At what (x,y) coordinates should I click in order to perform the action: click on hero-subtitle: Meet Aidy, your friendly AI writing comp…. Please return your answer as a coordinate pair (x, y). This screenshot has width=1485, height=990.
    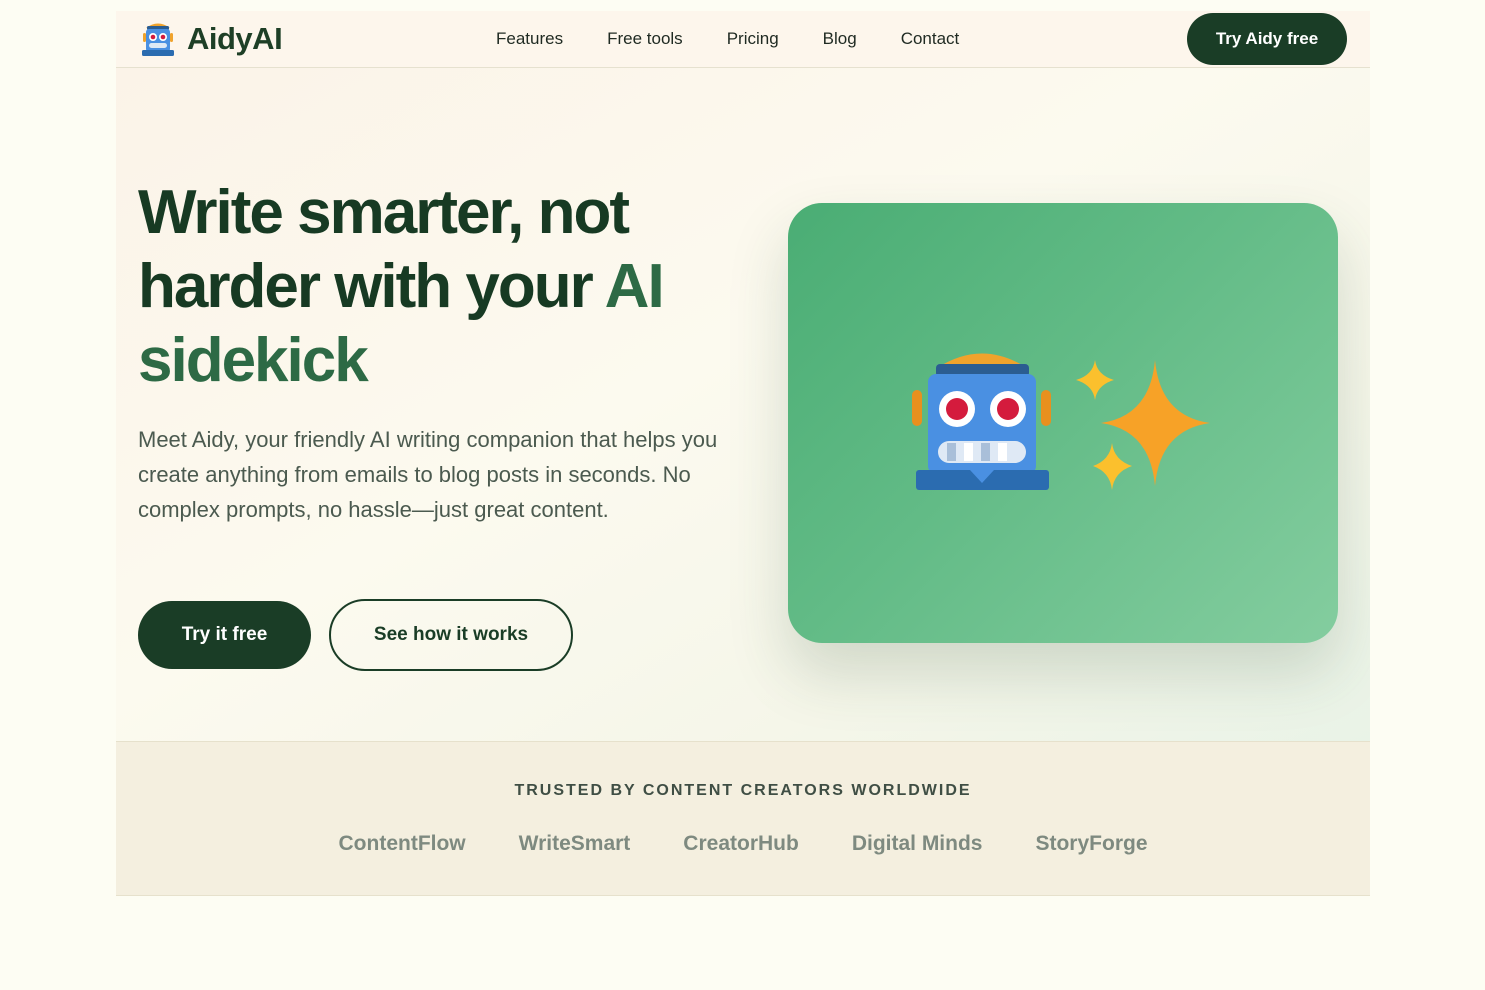
    Looking at the image, I should click on (428, 474).